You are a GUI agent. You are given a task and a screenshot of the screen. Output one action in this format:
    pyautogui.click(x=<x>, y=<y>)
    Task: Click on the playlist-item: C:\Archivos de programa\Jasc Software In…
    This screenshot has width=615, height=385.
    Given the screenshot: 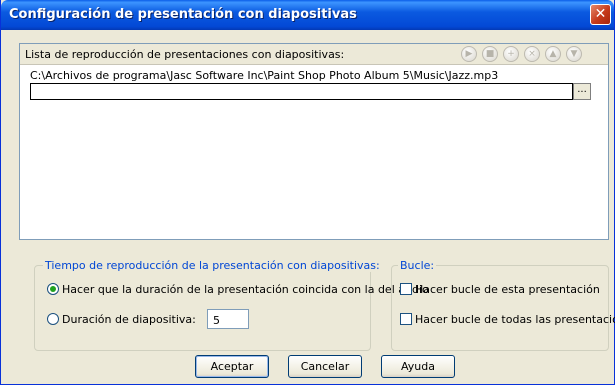 What is the action you would take?
    pyautogui.click(x=264, y=75)
    